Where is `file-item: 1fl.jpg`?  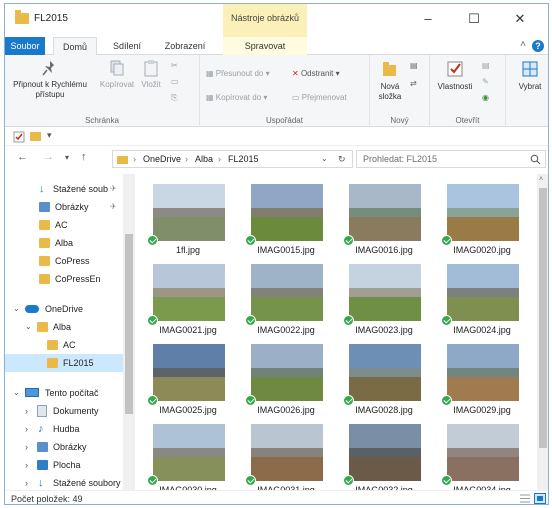 file-item: 1fl.jpg is located at coordinates (188, 221).